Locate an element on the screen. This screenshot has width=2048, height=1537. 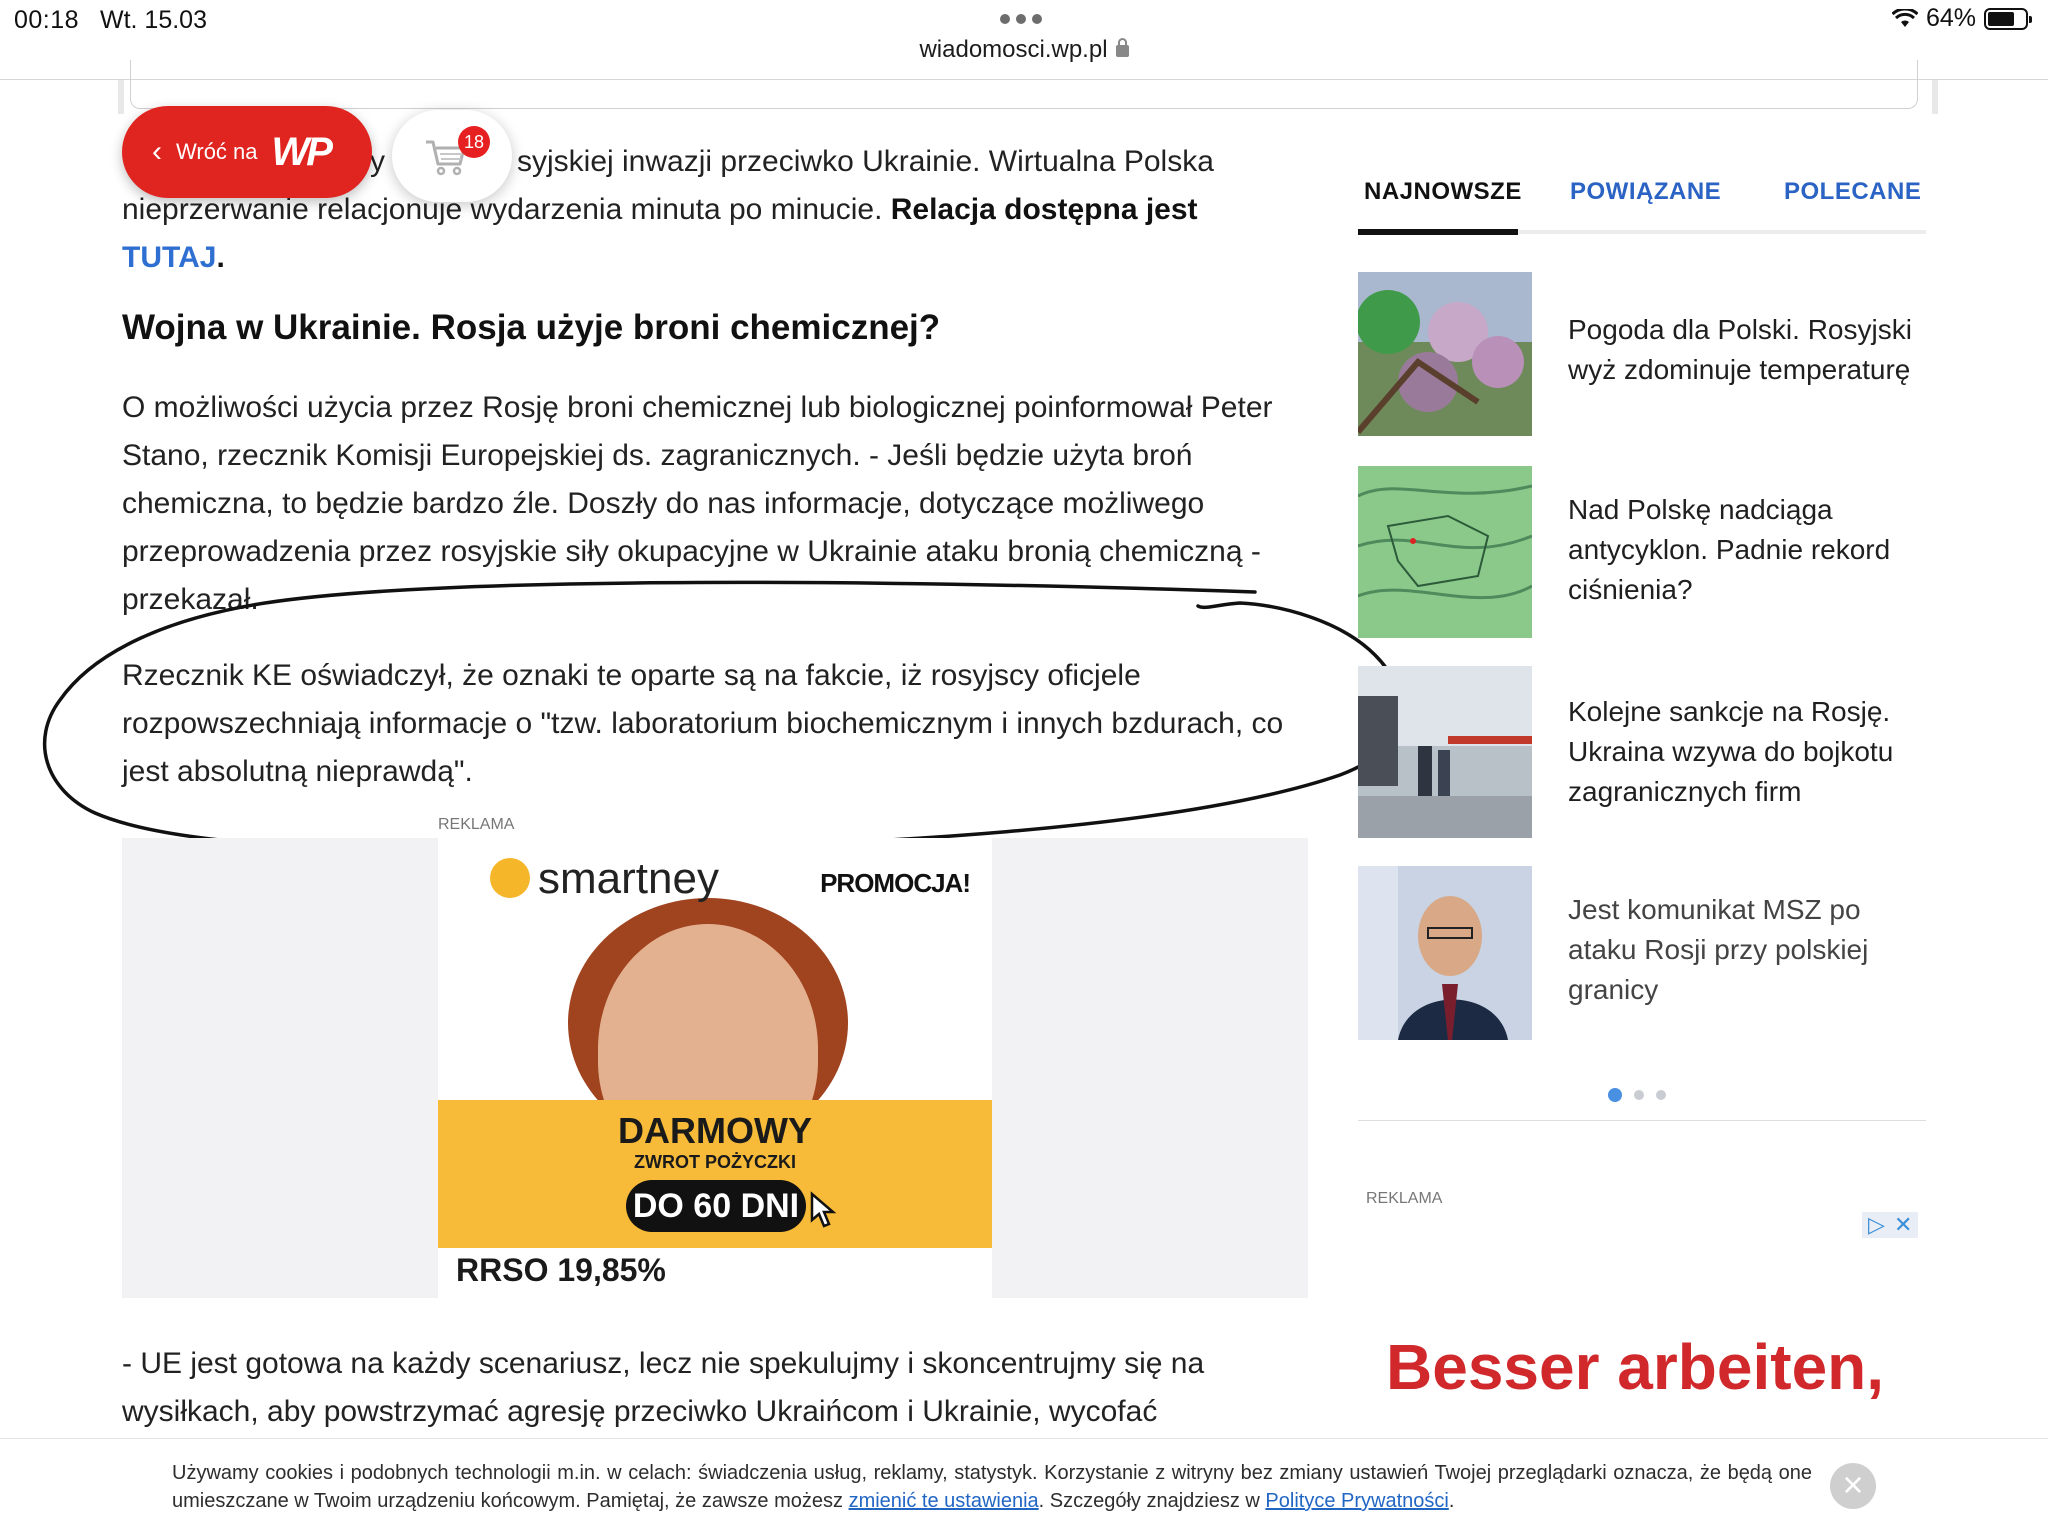
tab-powiazane: POWIĄZANE is located at coordinates (1645, 192).